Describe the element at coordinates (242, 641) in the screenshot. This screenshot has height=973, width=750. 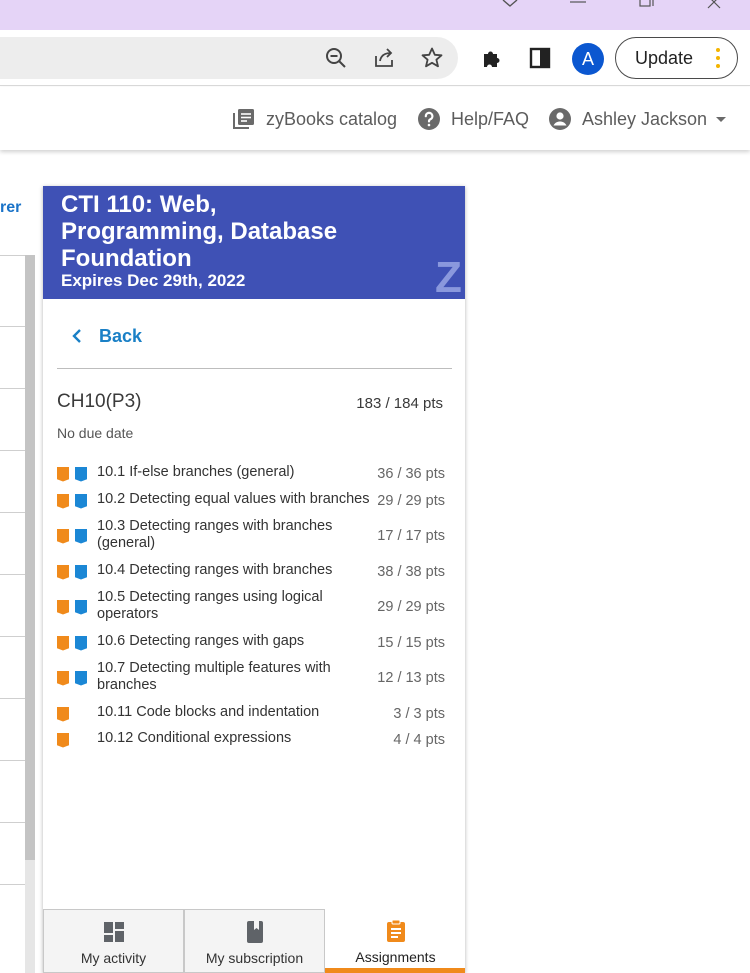
I see `section-label: 10.6 Detecting ranges with gaps` at that location.